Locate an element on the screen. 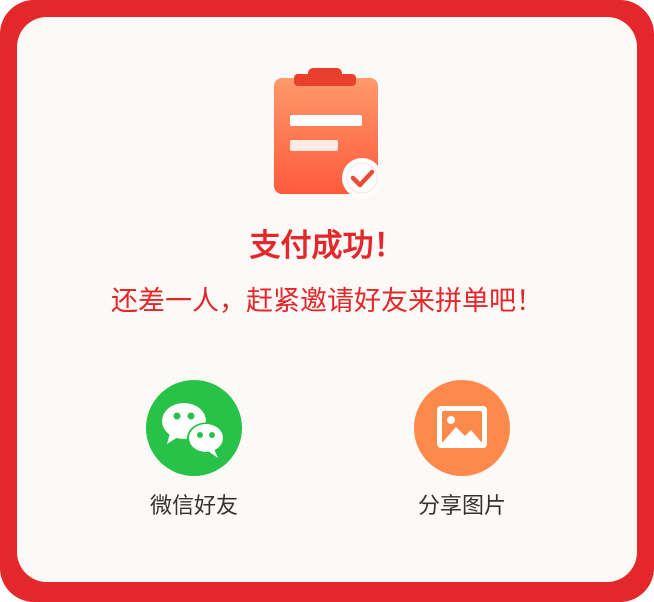 The width and height of the screenshot is (654, 602). share-wechat-button: 微信好友 is located at coordinates (194, 451).